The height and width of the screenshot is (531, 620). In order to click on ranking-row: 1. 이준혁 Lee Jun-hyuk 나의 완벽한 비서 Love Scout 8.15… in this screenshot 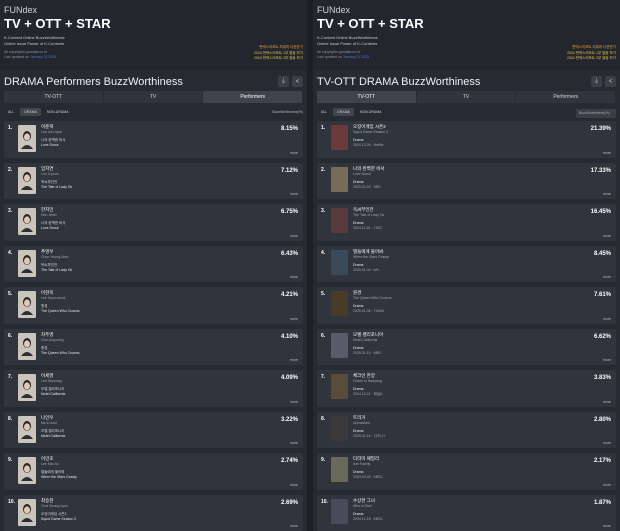, I will do `click(153, 139)`.